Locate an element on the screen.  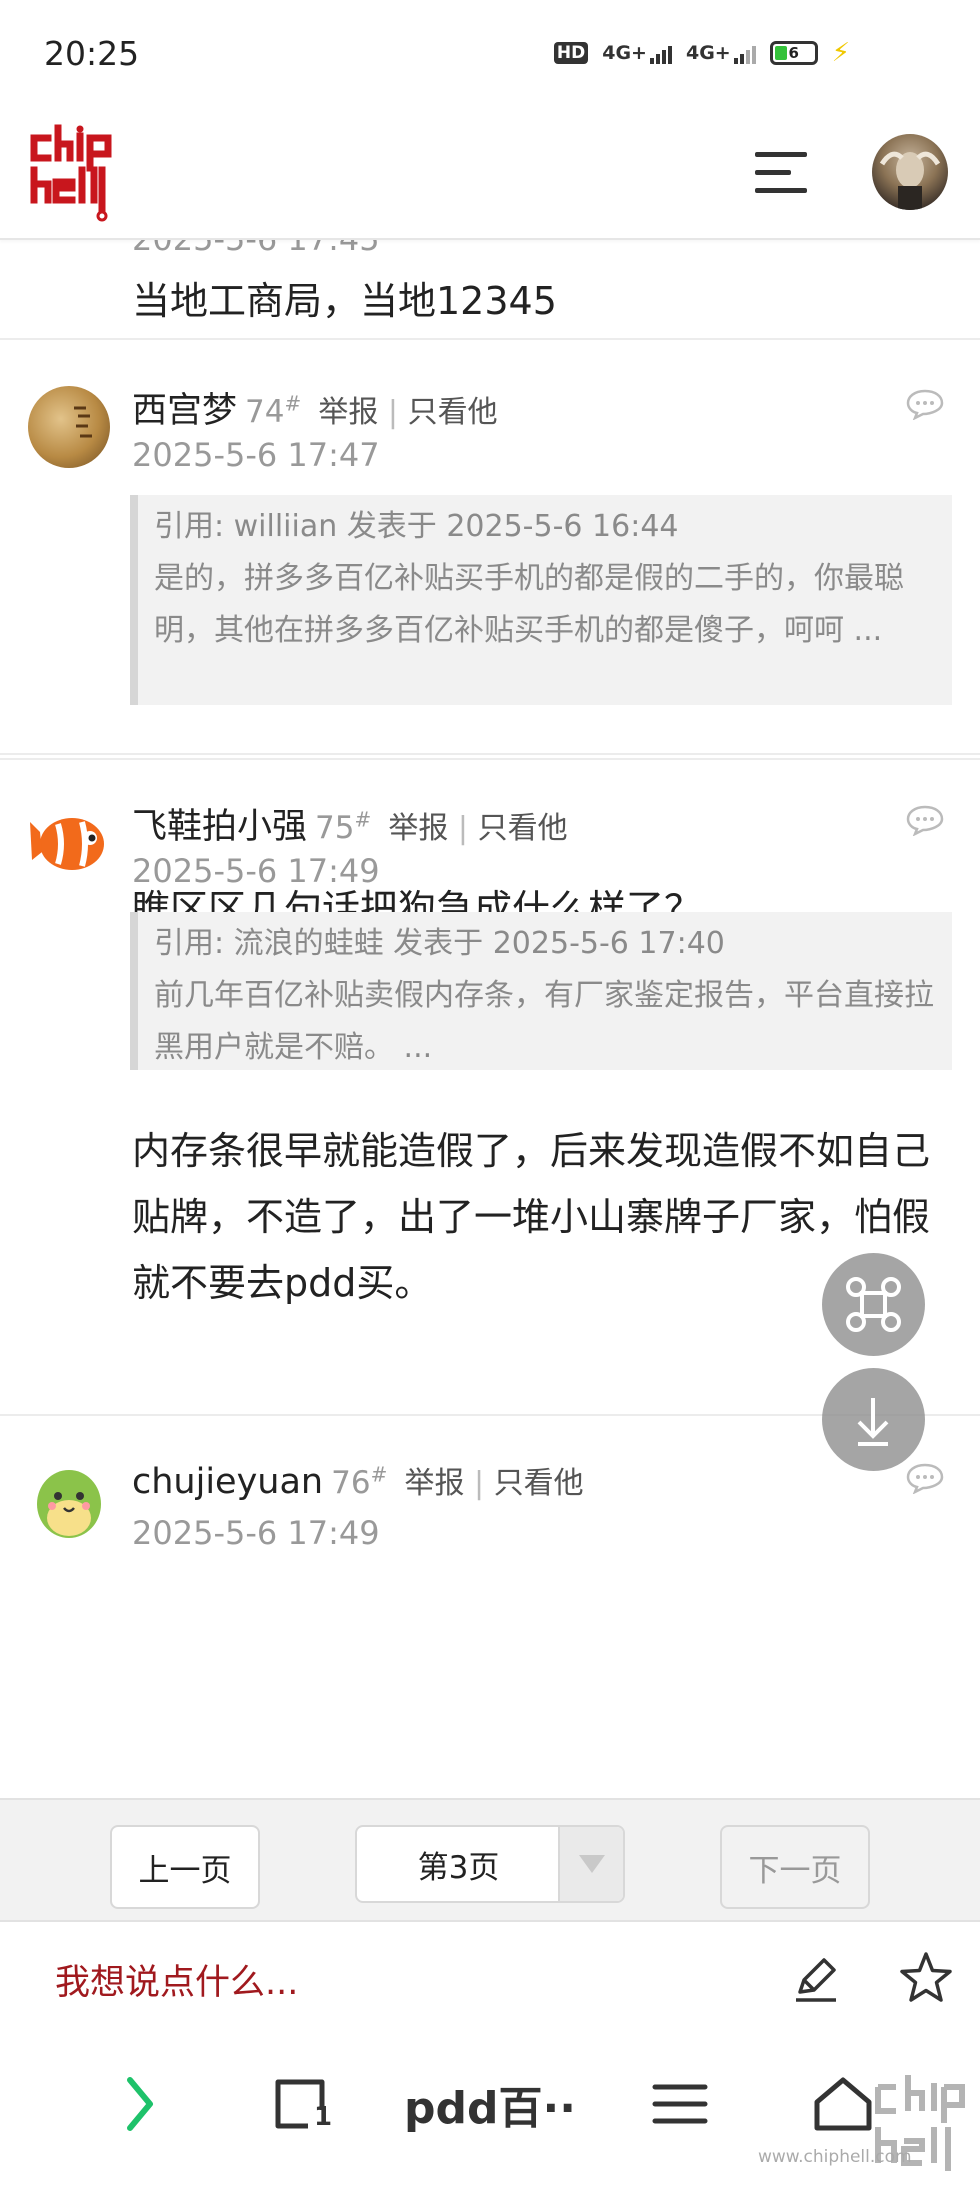
quote-header: 引用: williian 发表于 2025-5-6 16:44 is located at coordinates (416, 526).